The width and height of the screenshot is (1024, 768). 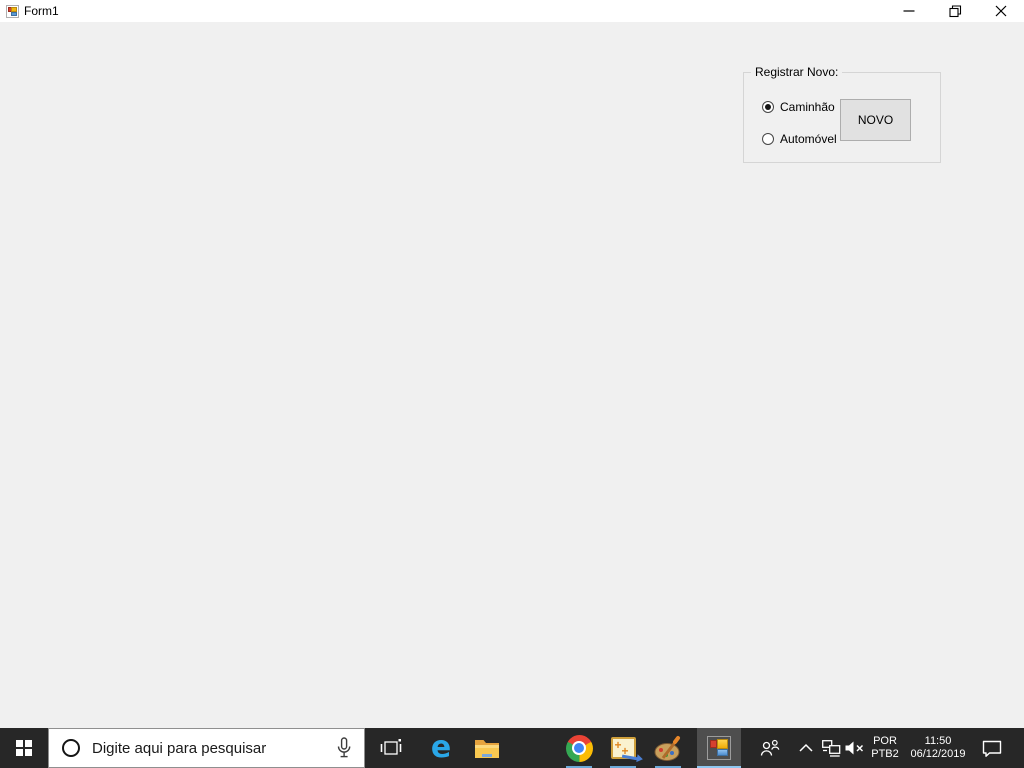 What do you see at coordinates (71, 748) in the screenshot?
I see `cortana-circle-icon` at bounding box center [71, 748].